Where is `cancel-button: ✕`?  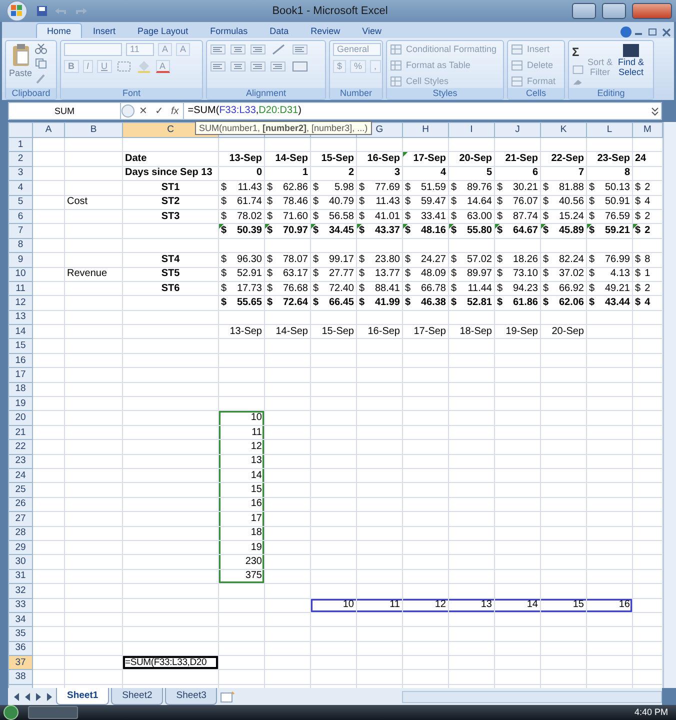 cancel-button: ✕ is located at coordinates (143, 111).